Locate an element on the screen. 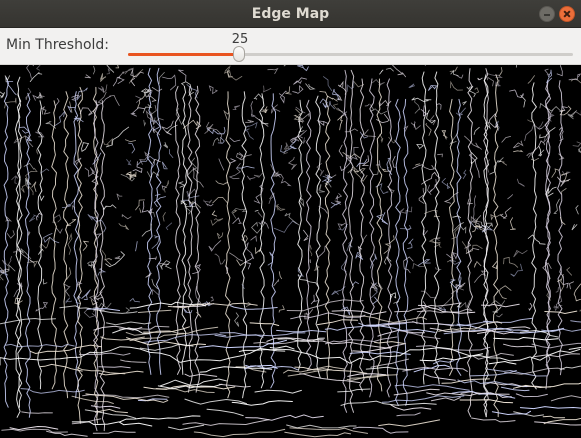  slider-thumb is located at coordinates (239, 54).